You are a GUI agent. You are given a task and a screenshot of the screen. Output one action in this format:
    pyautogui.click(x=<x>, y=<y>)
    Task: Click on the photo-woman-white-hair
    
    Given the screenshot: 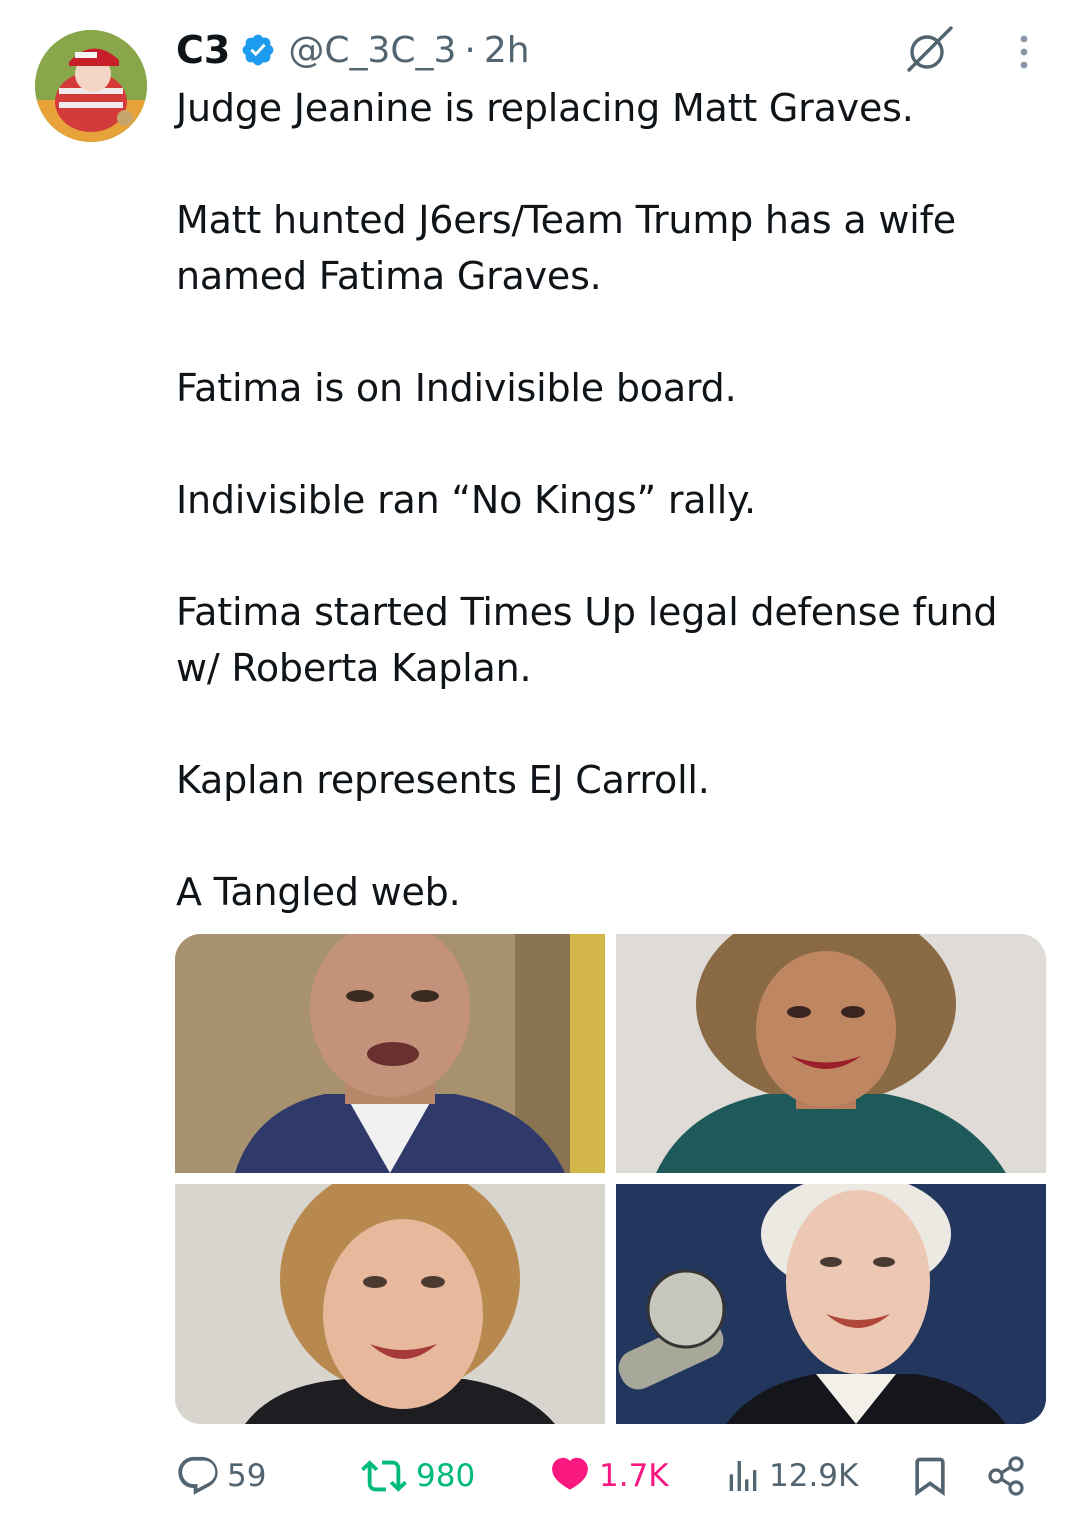 What is the action you would take?
    pyautogui.click(x=831, y=1304)
    